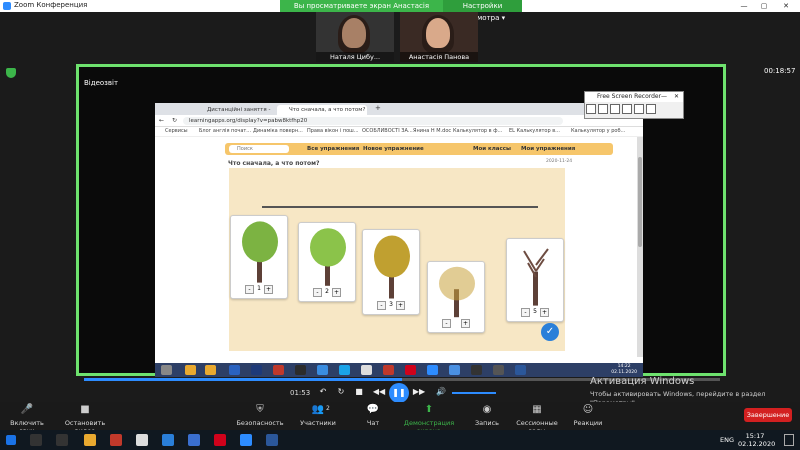 This screenshot has width=800, height=450. I want to click on windows-start-icon, so click(11, 440).